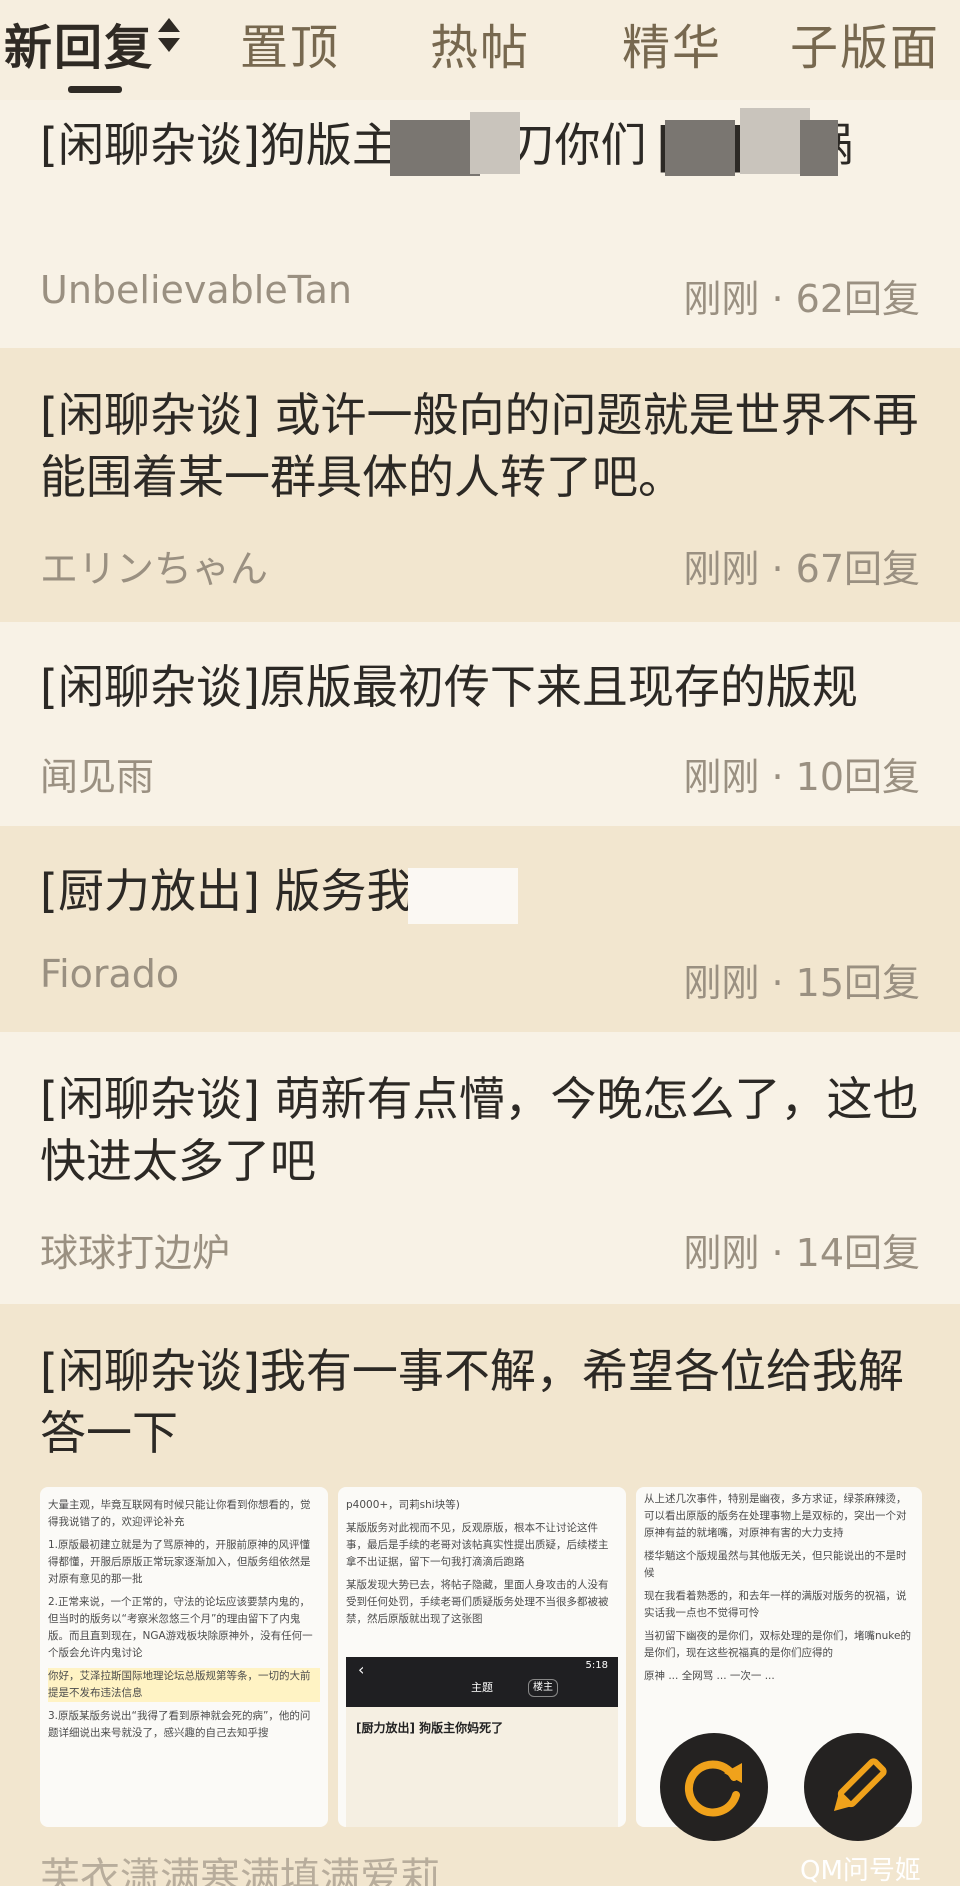 The width and height of the screenshot is (960, 1886). Describe the element at coordinates (449, 687) in the screenshot. I see `thread-title: [闲聊杂谈]原版最初传下来且现存的版规` at that location.